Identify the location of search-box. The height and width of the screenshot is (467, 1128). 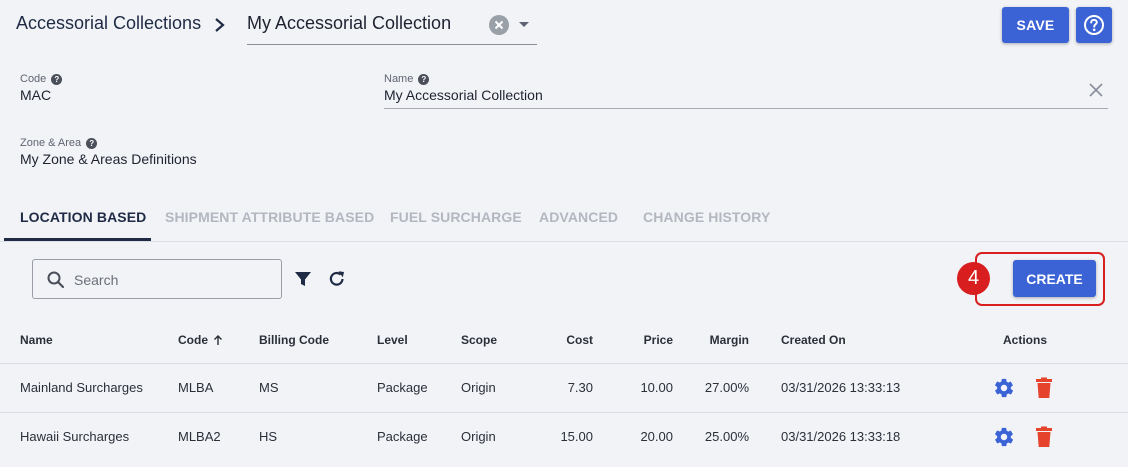
(157, 279).